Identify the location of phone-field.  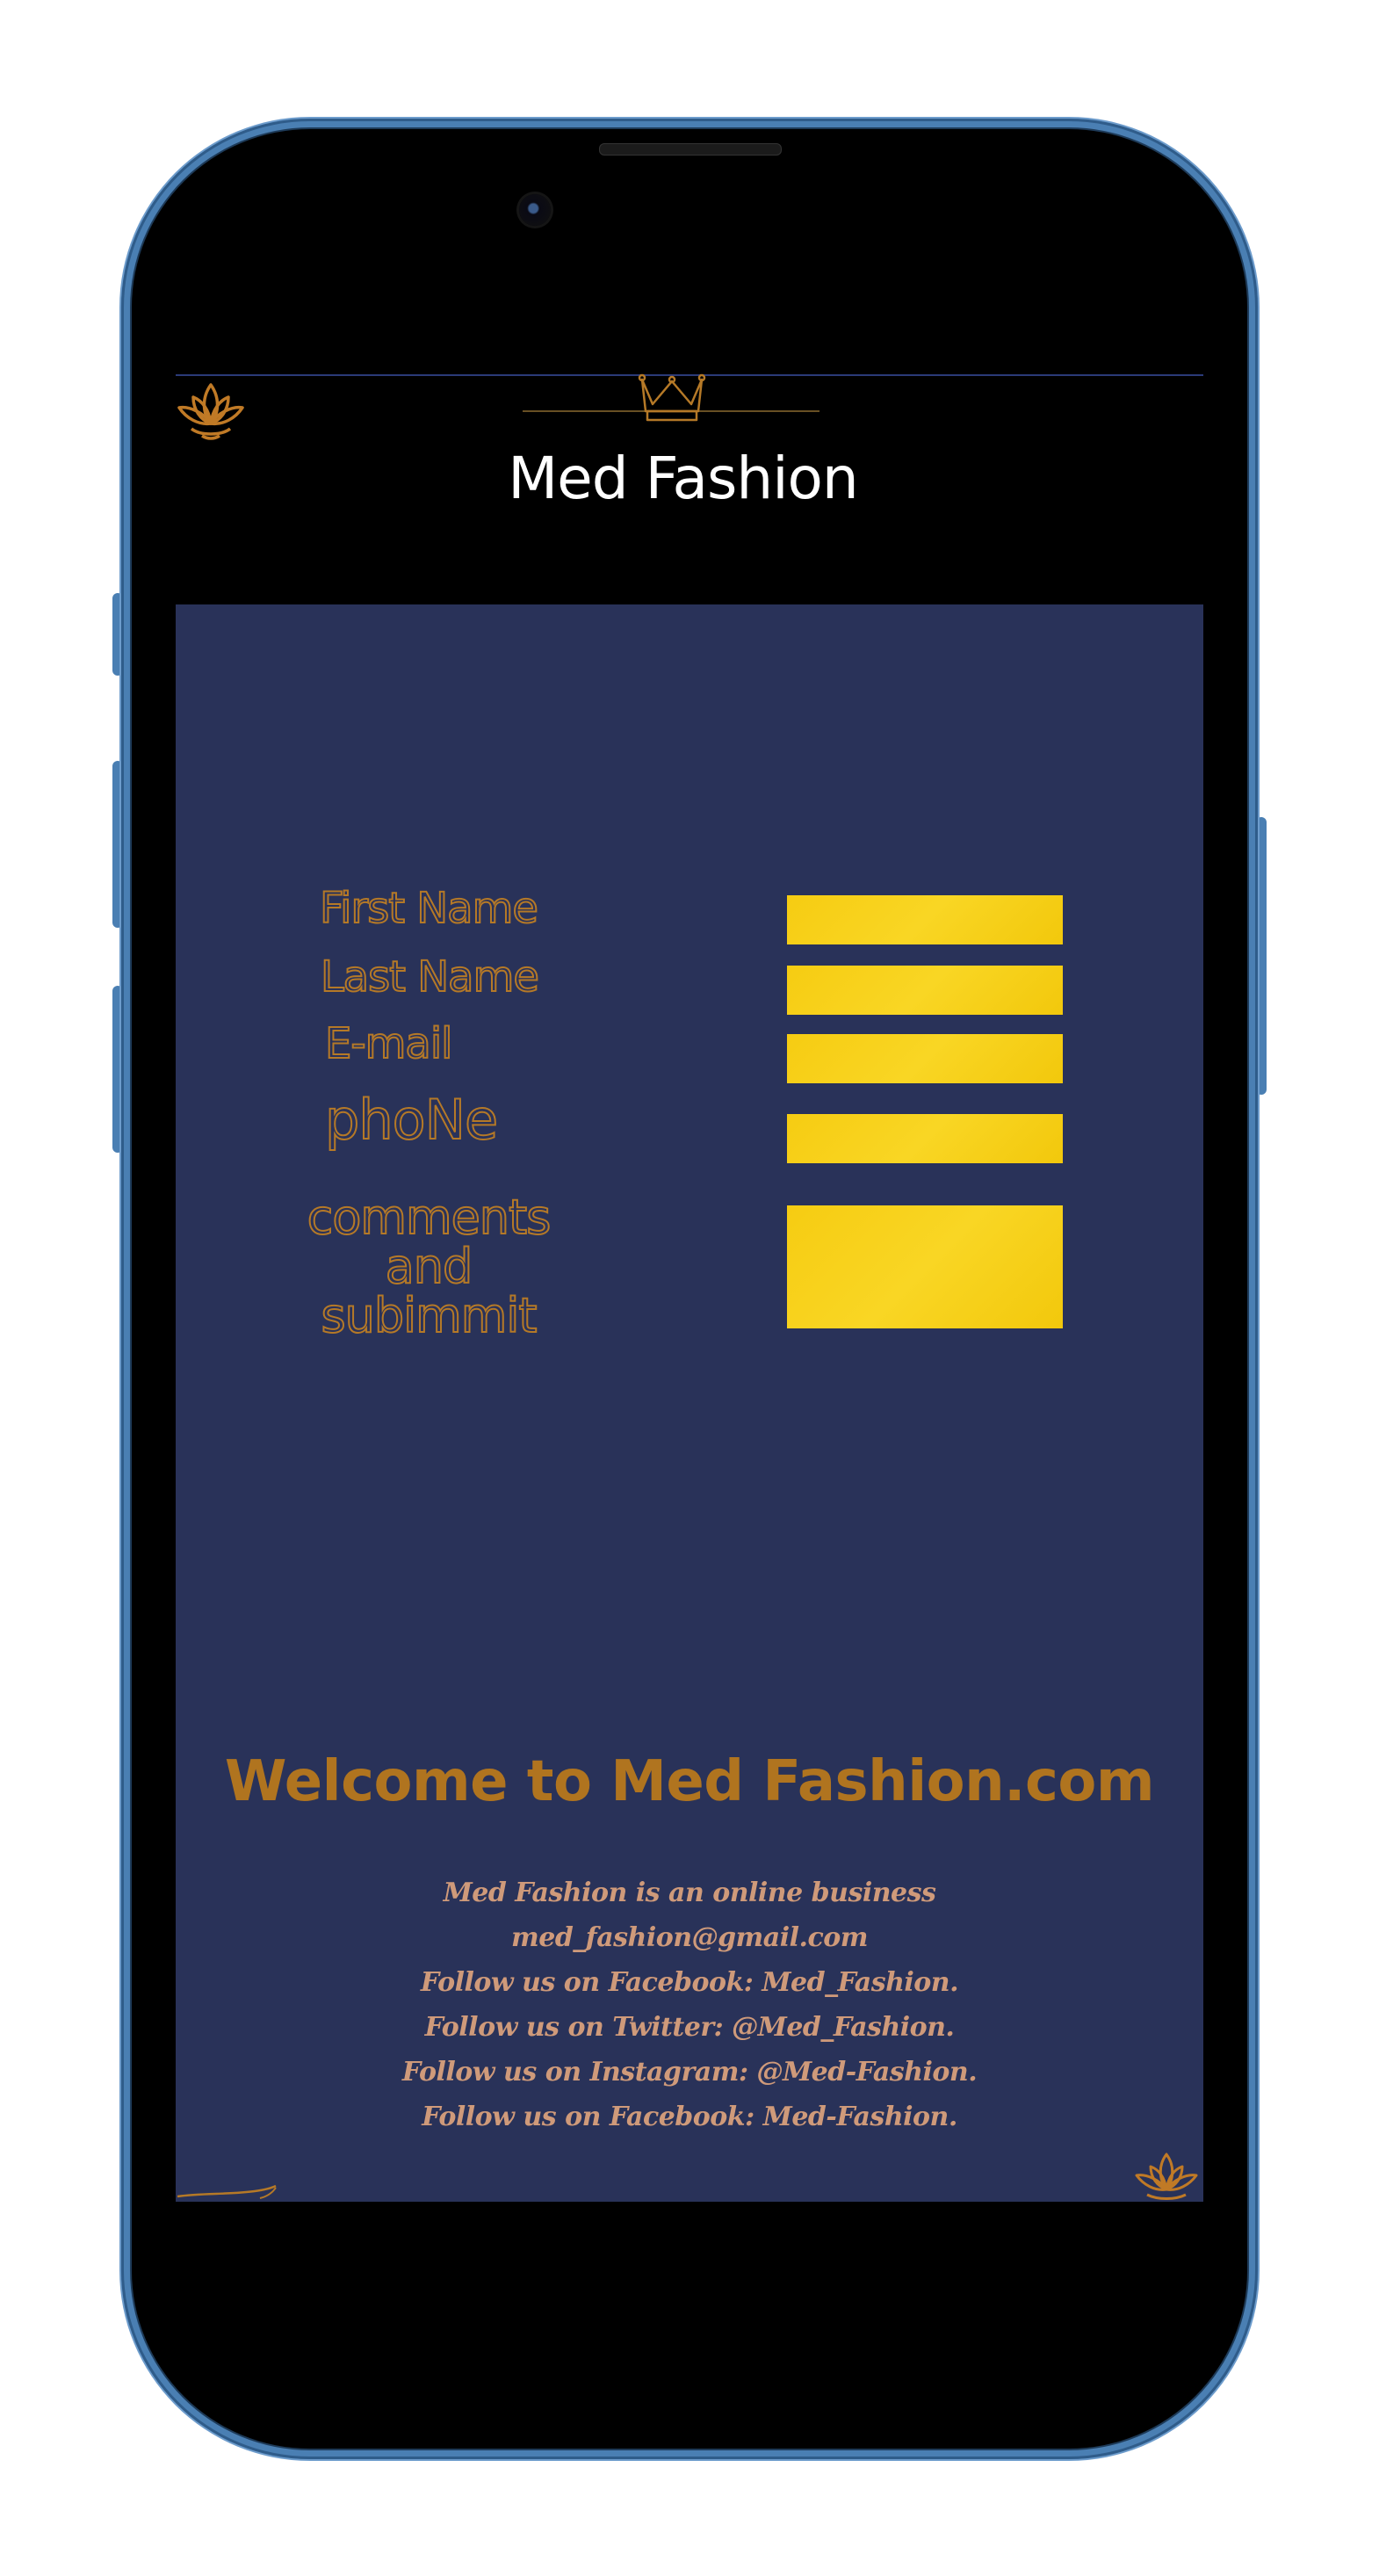
(925, 1138).